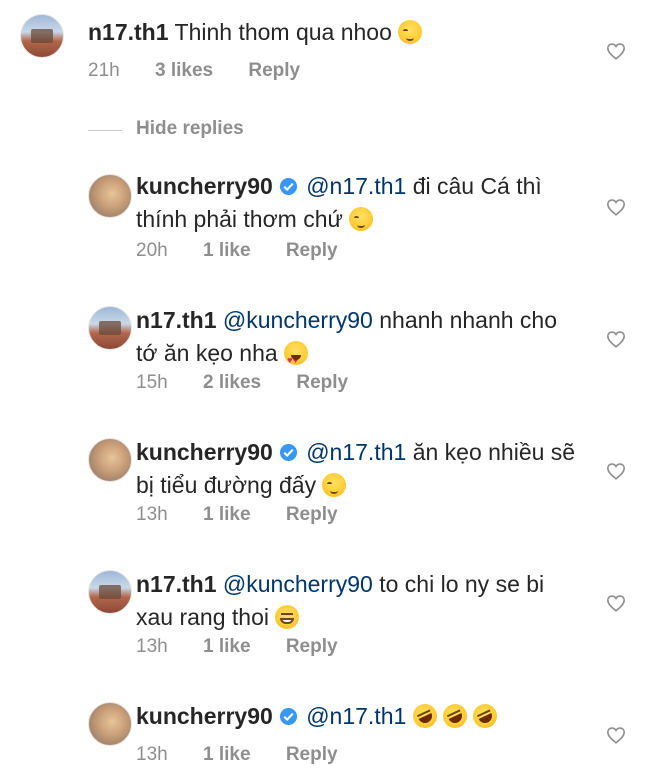  Describe the element at coordinates (252, 251) in the screenshot. I see `comment-meta: 20h 1 like Reply` at that location.